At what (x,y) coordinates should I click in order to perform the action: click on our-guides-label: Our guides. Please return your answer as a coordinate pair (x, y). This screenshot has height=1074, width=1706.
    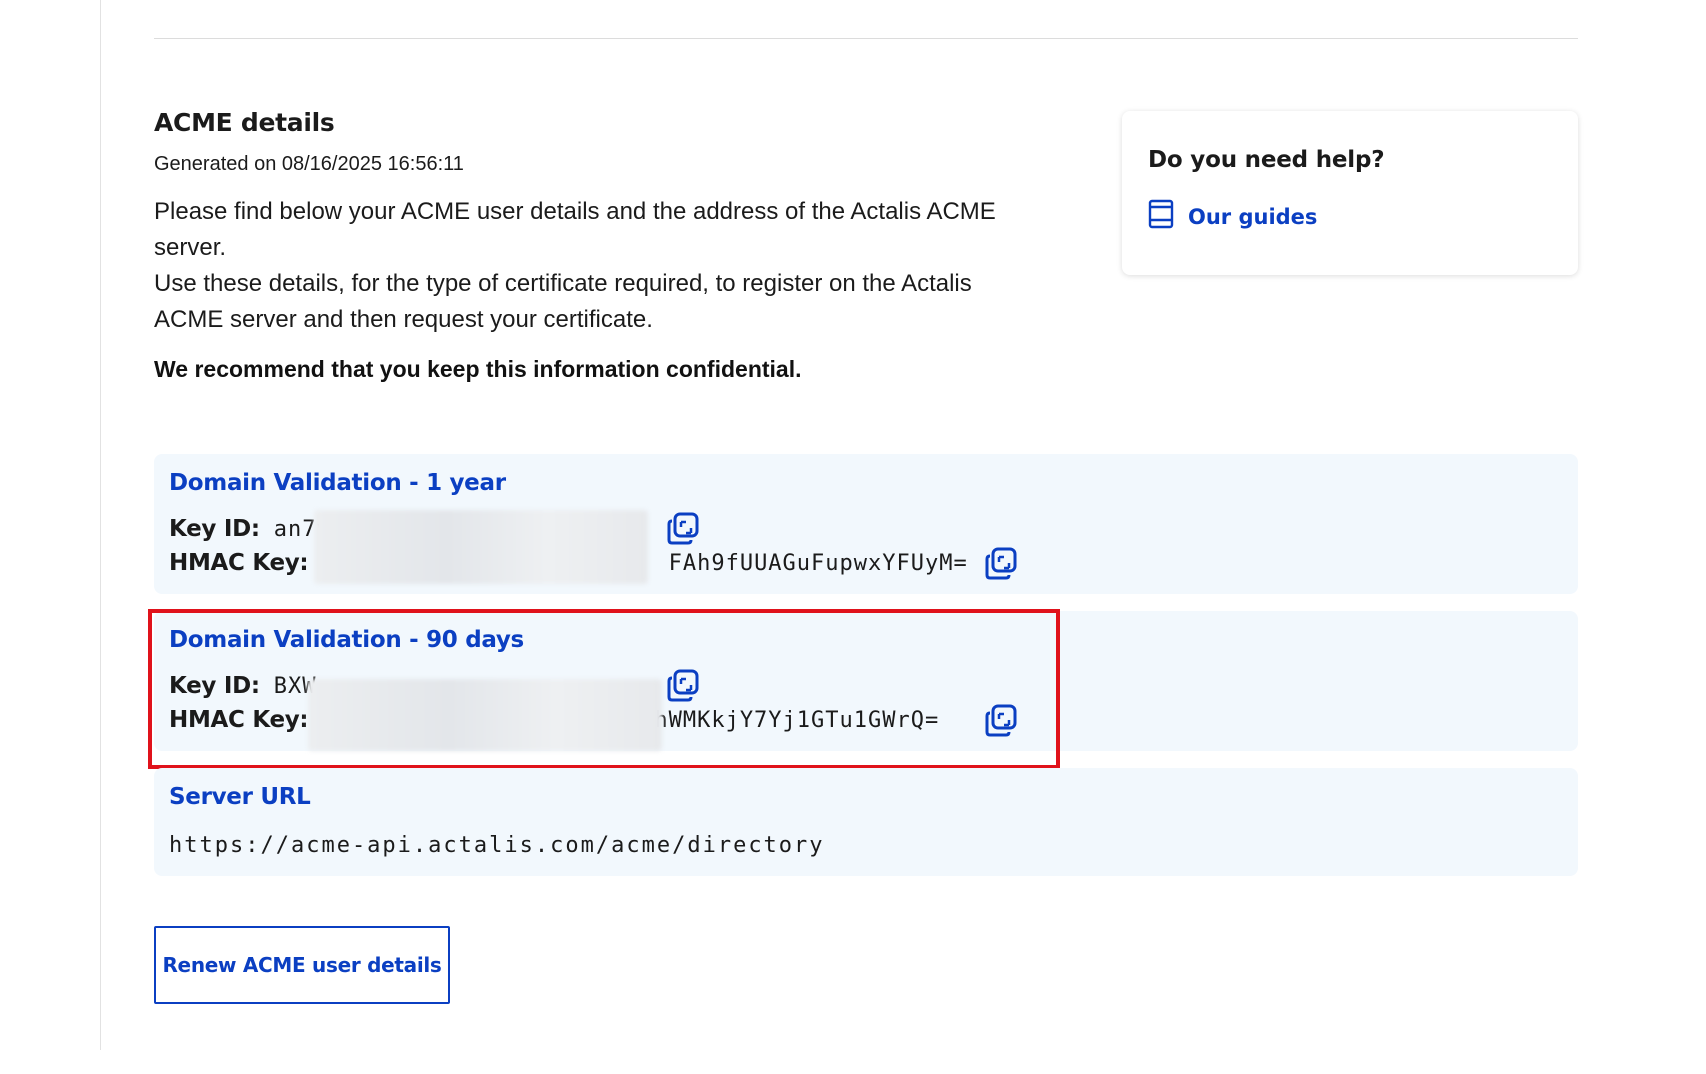
    Looking at the image, I should click on (1253, 216).